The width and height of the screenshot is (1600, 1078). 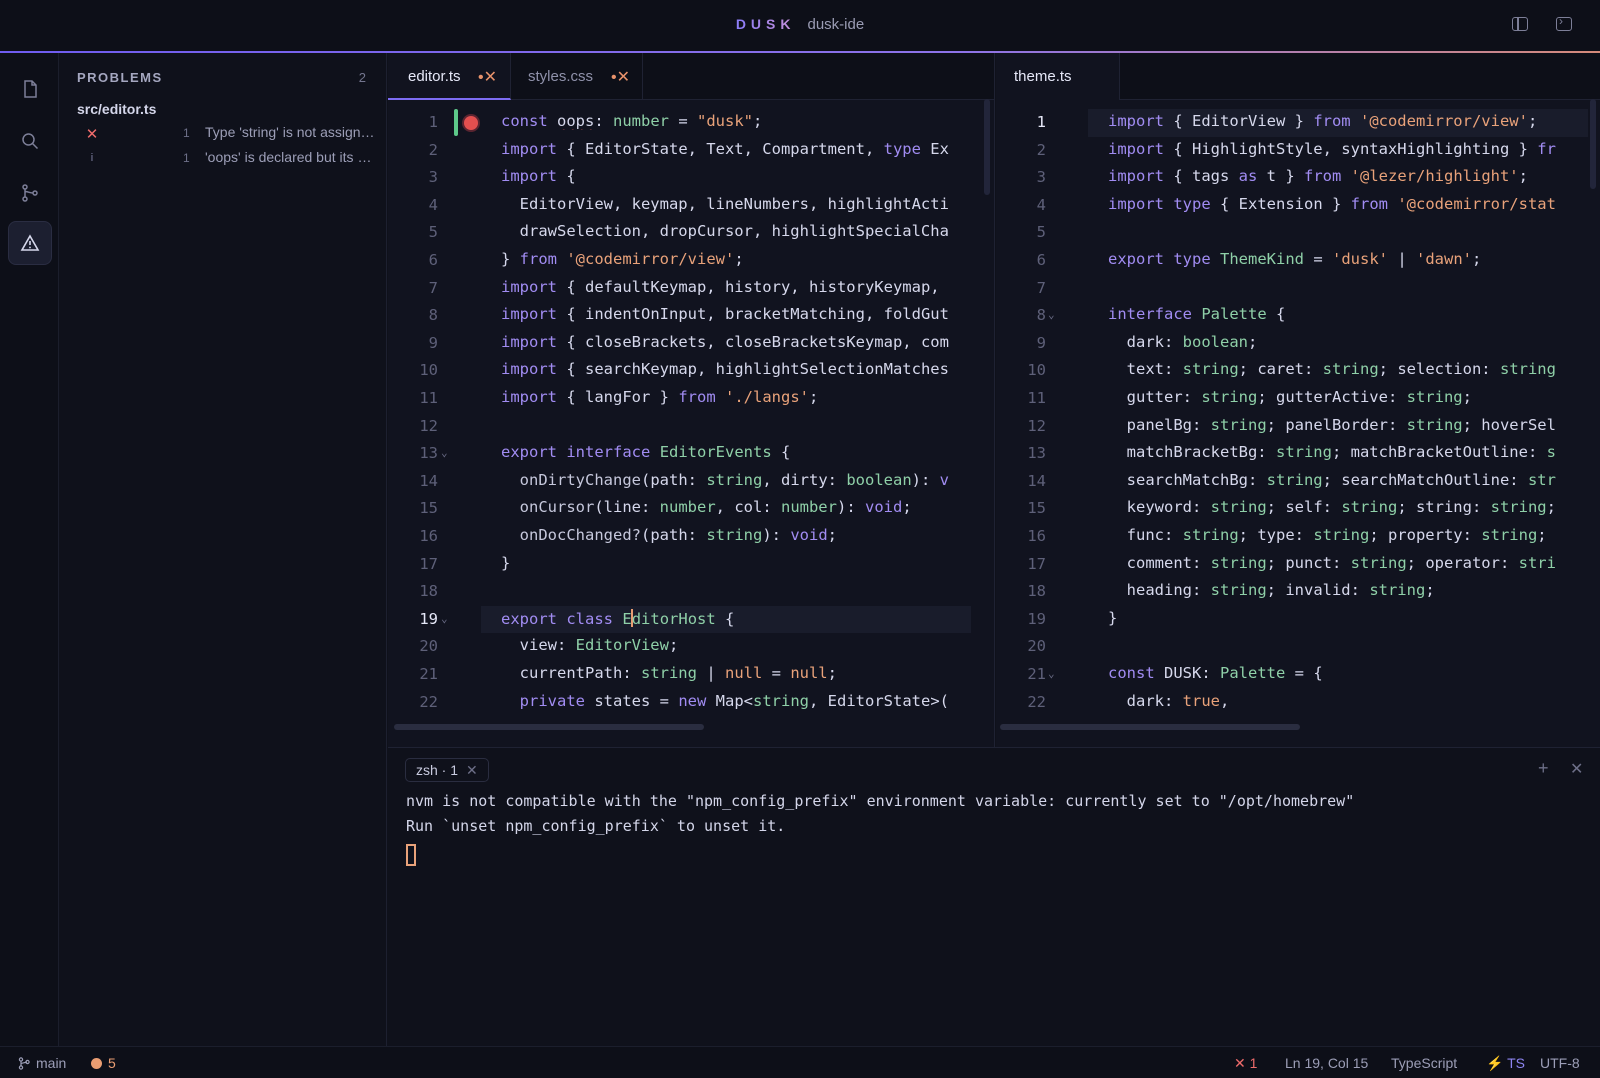 I want to click on code-line: 21 currentPath: string | null = null;, so click(x=628, y=673).